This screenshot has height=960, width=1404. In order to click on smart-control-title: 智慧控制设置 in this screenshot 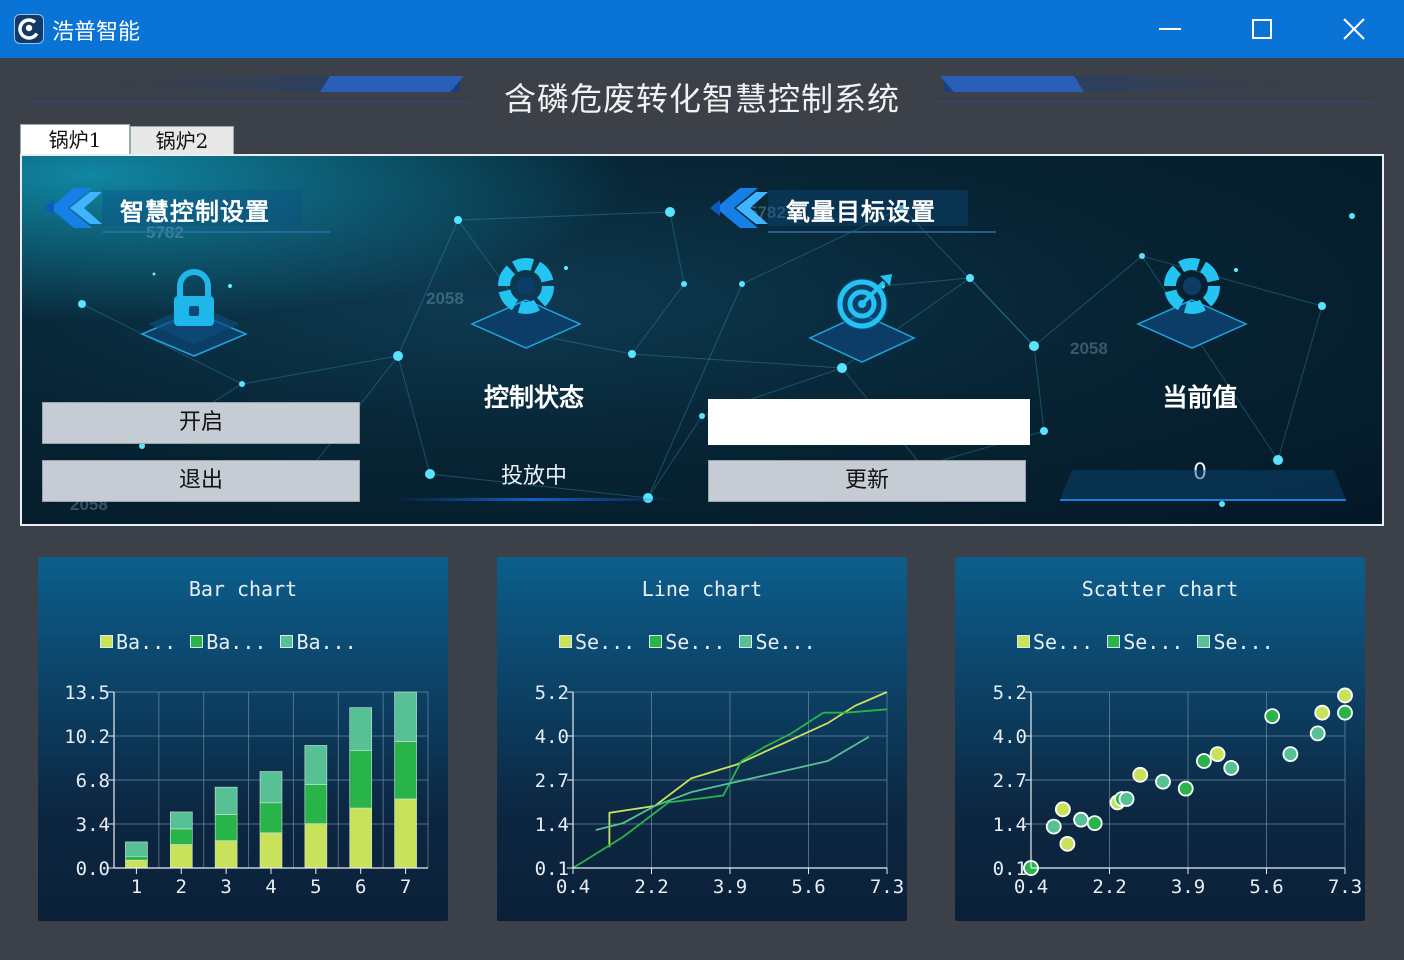, I will do `click(195, 212)`.